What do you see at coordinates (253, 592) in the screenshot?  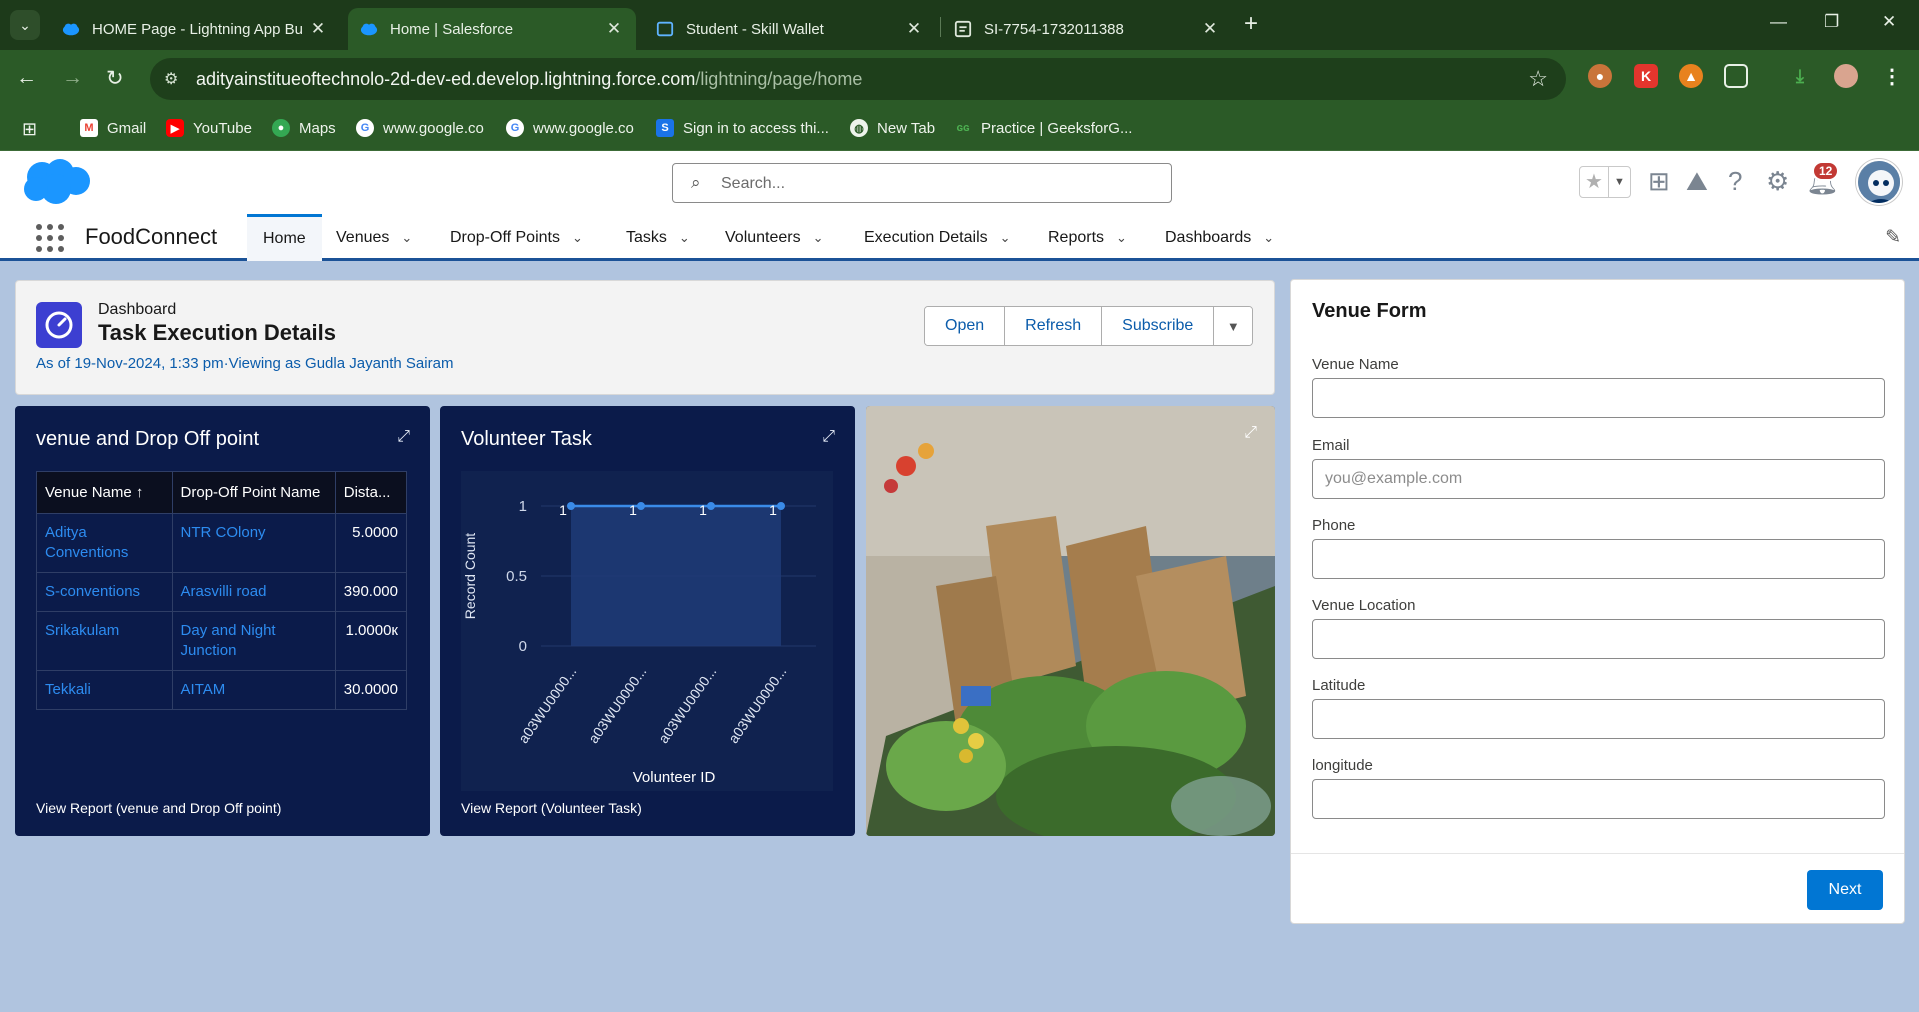 I see `drop-off-link: Arasvilli road` at bounding box center [253, 592].